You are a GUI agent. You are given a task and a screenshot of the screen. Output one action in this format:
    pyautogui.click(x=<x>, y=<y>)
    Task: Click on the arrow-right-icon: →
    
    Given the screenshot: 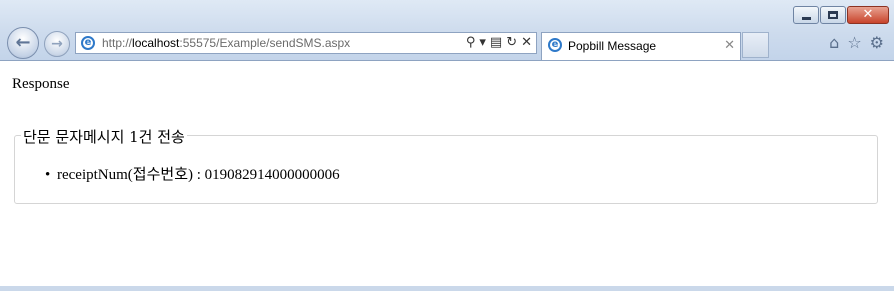 What is the action you would take?
    pyautogui.click(x=57, y=44)
    